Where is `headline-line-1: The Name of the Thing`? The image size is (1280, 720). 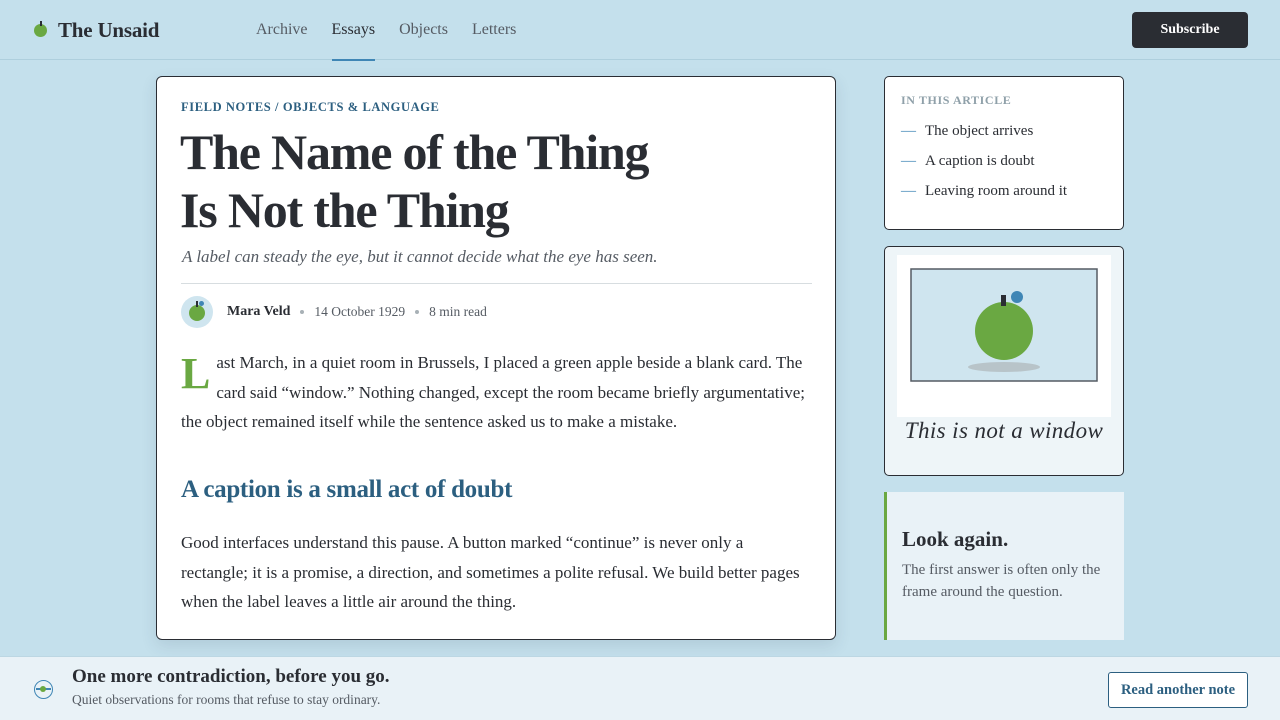
headline-line-1: The Name of the Thing is located at coordinates (415, 152).